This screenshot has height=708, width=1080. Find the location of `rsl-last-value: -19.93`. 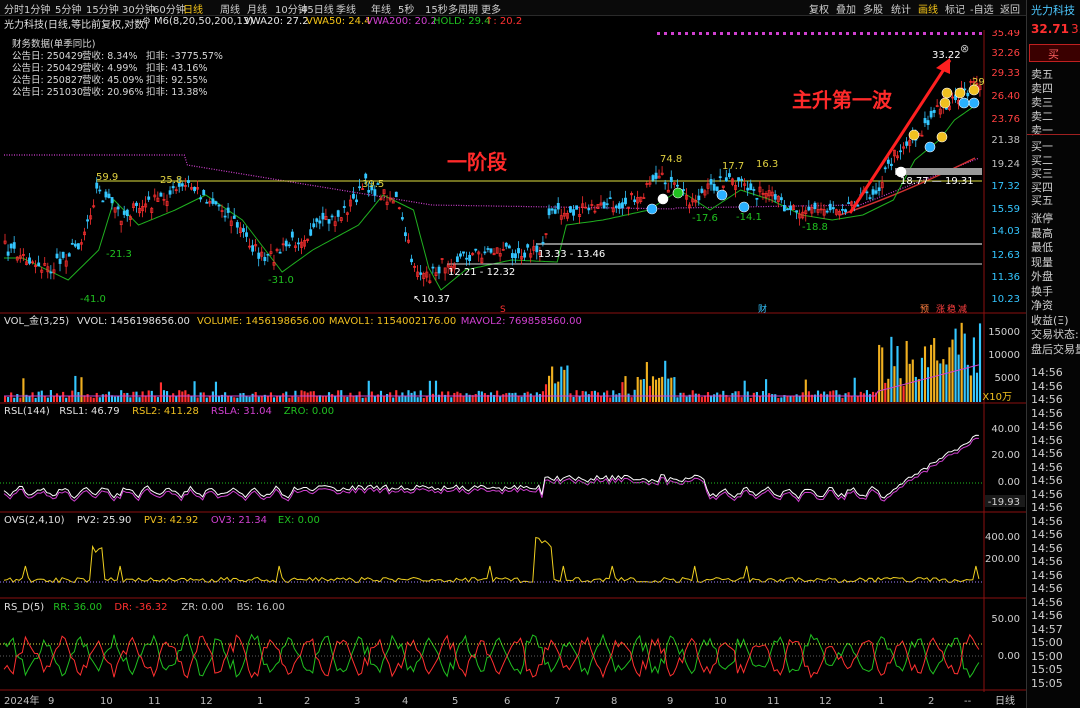

rsl-last-value: -19.93 is located at coordinates (1004, 502).